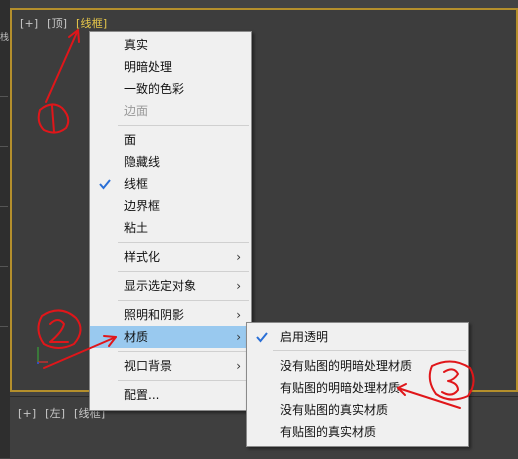 The width and height of the screenshot is (518, 459). Describe the element at coordinates (170, 45) in the screenshot. I see `menu-item-realistic: 真实` at that location.